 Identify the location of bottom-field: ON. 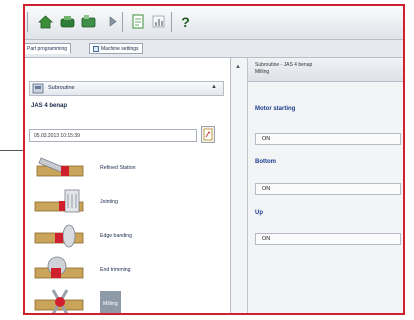
(328, 189).